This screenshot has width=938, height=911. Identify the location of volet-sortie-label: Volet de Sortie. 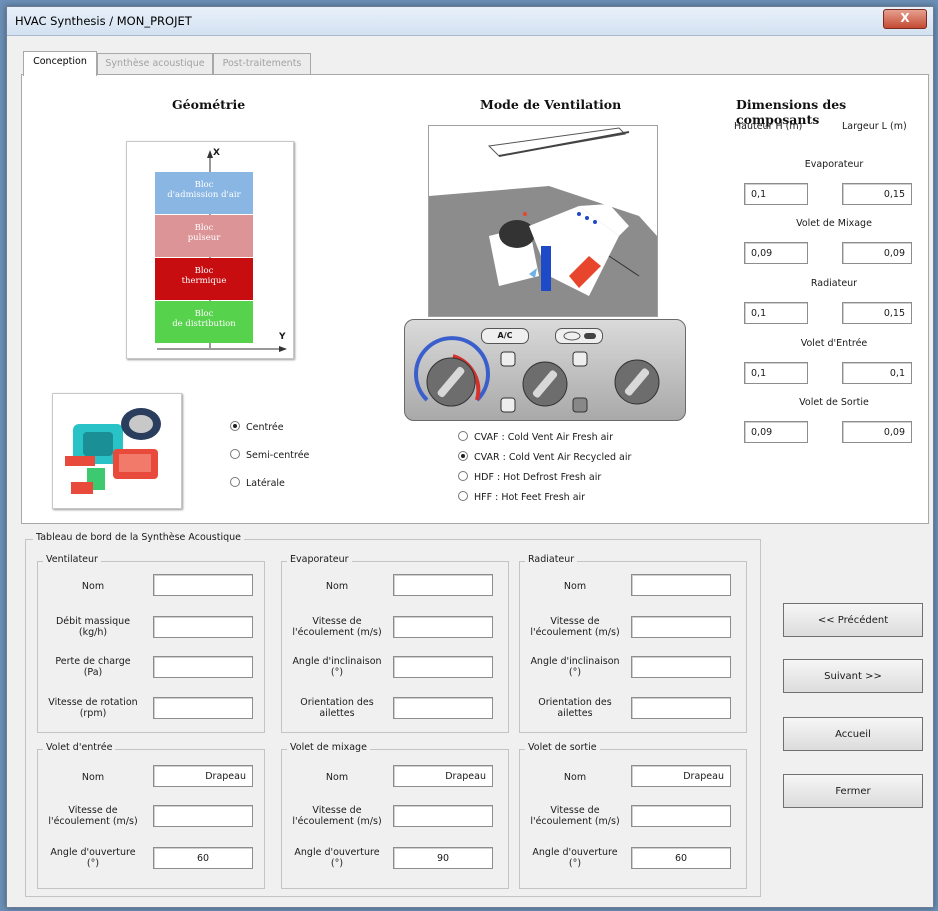
(834, 402).